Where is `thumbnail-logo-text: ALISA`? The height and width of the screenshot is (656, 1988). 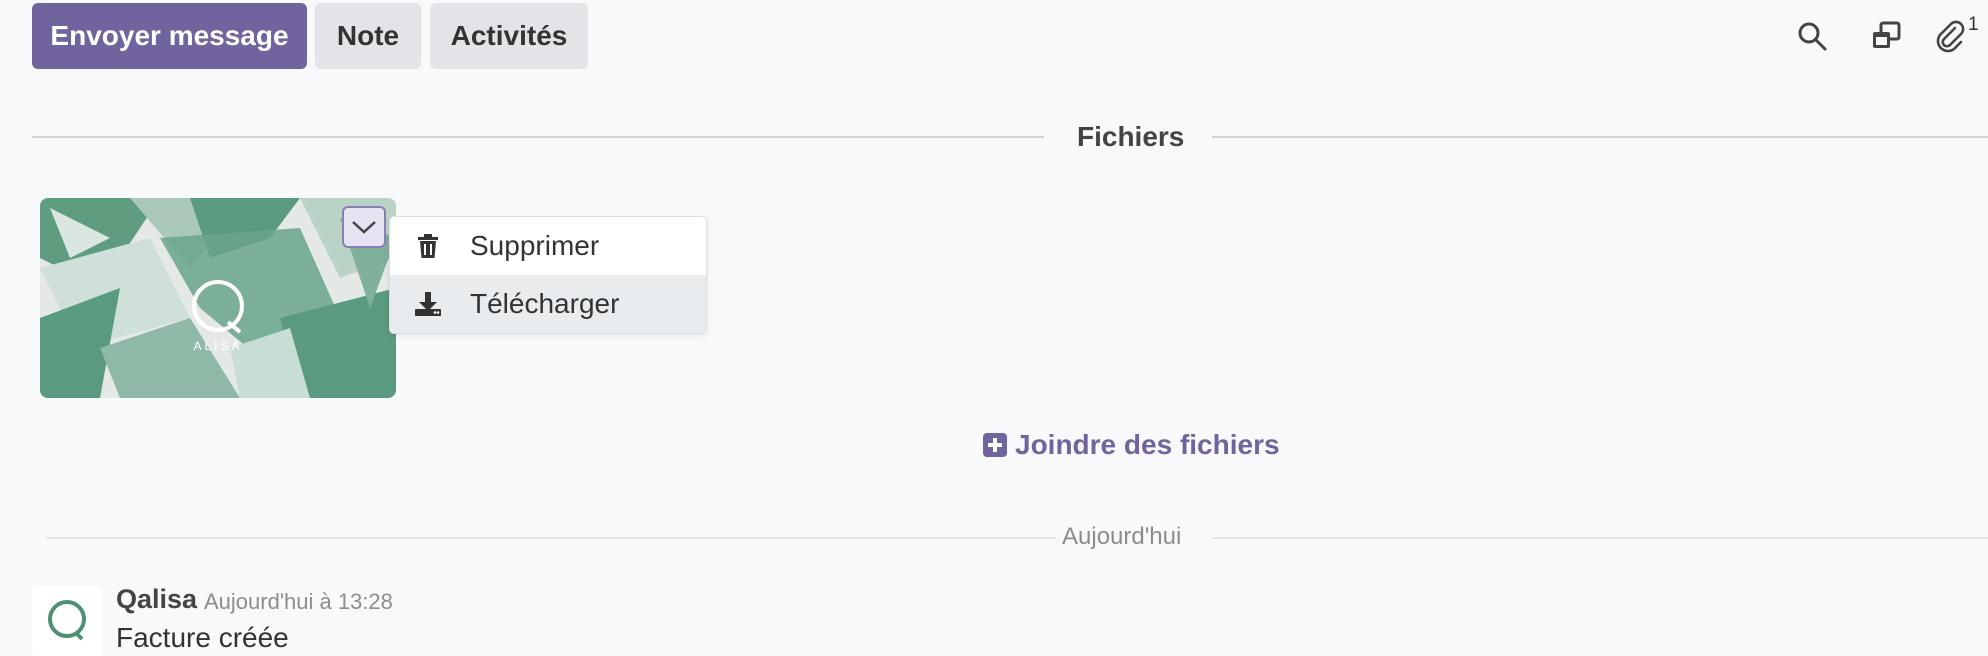 thumbnail-logo-text: ALISA is located at coordinates (217, 346).